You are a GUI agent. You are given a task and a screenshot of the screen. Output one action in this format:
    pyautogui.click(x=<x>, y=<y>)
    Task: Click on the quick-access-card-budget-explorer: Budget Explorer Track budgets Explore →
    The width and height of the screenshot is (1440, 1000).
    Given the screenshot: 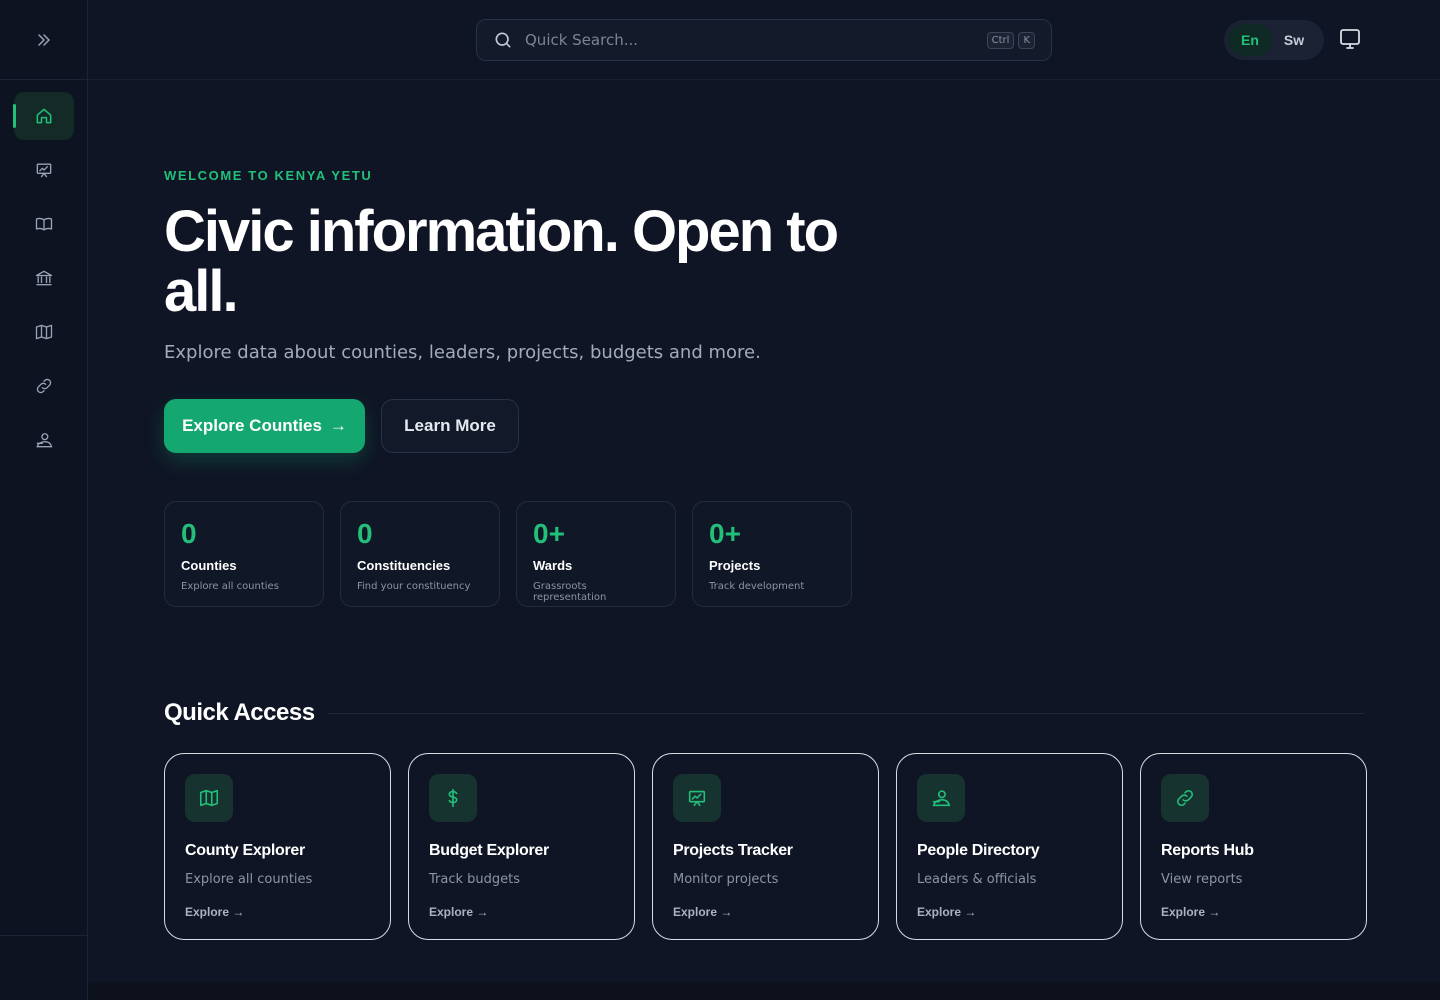 What is the action you would take?
    pyautogui.click(x=521, y=846)
    